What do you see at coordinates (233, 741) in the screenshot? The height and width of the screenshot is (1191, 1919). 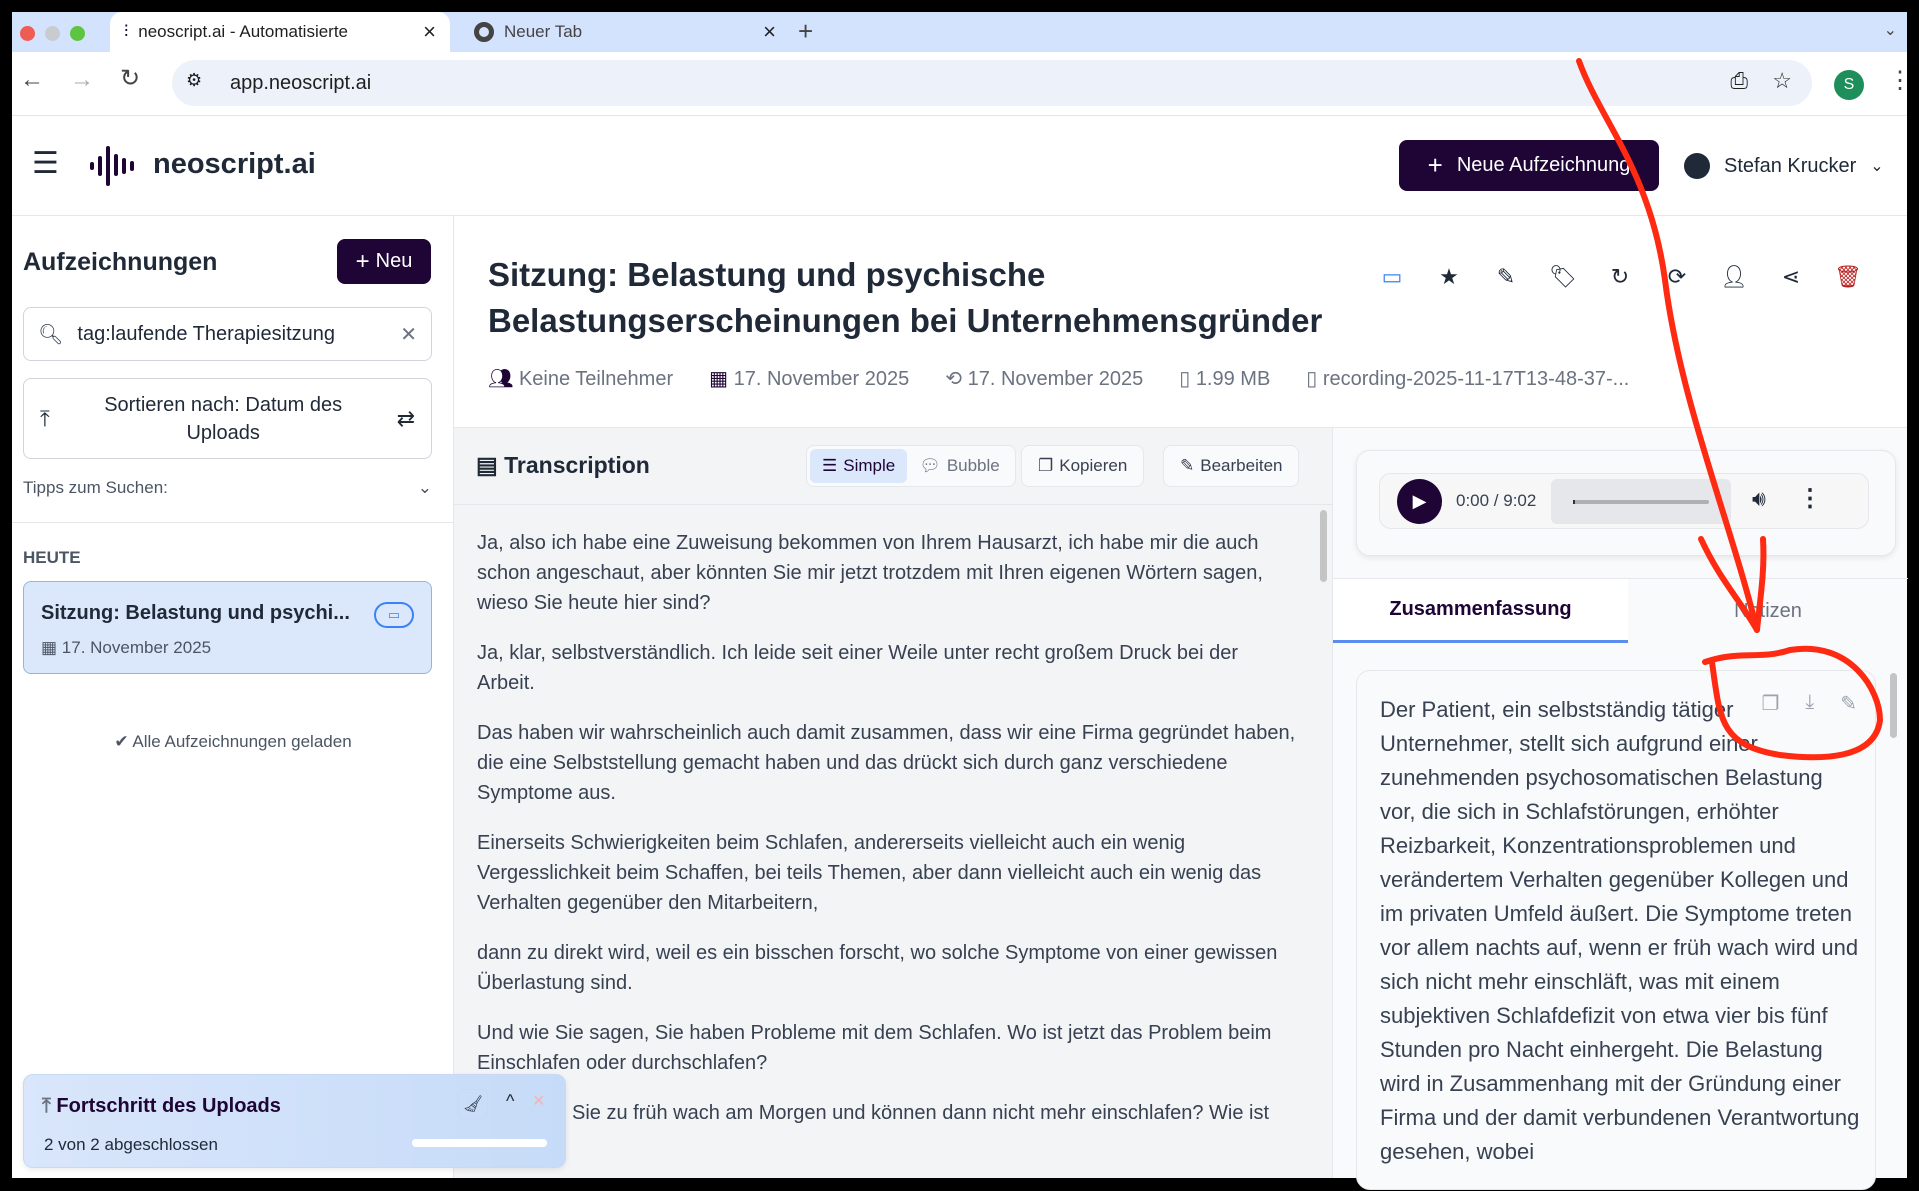 I see `all-loaded-status: ✔ Alle Aufzeichnungen geladen` at bounding box center [233, 741].